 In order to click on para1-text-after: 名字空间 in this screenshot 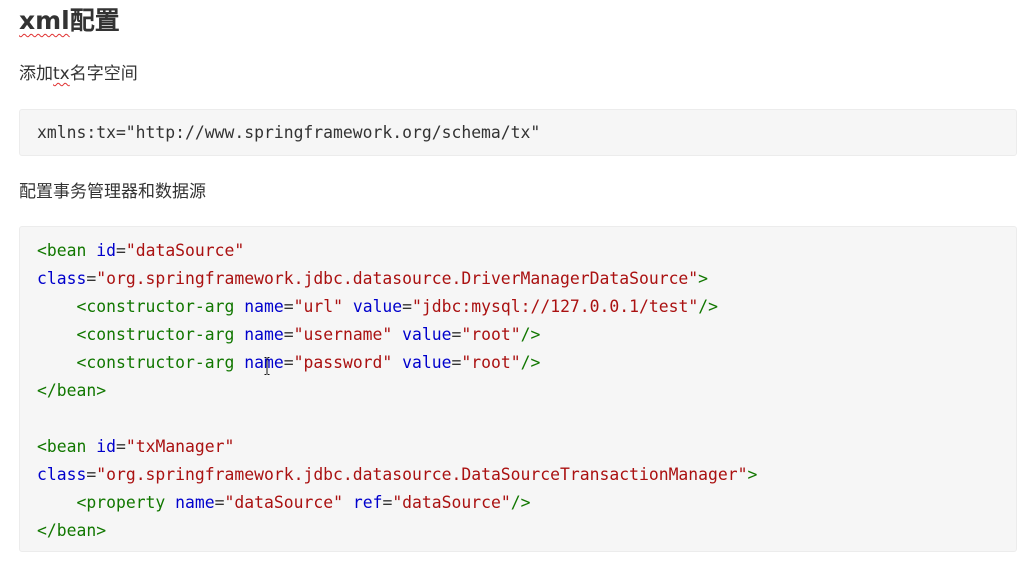, I will do `click(103, 74)`.